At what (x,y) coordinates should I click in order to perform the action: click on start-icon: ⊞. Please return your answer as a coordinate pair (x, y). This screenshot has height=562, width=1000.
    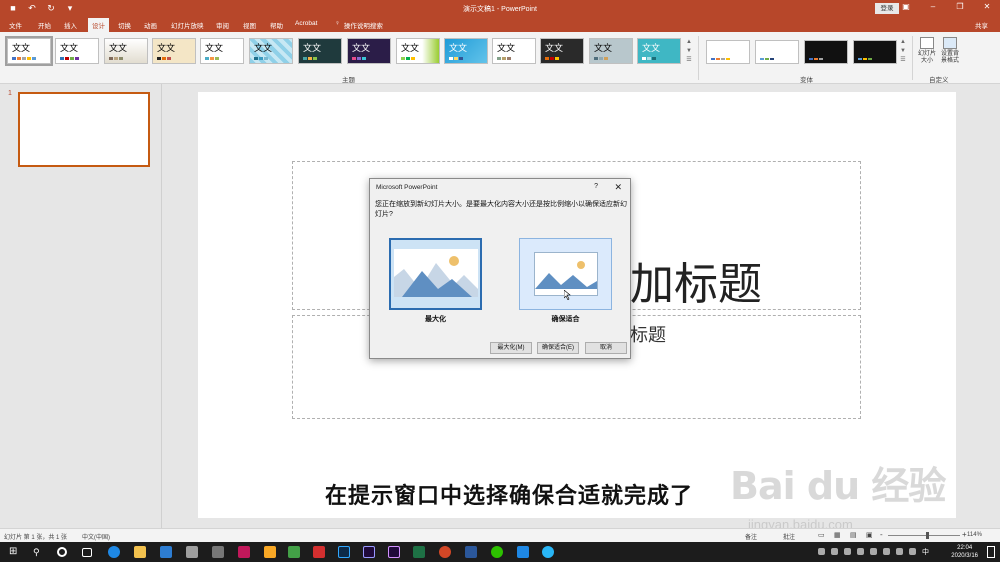
    Looking at the image, I should click on (15, 552).